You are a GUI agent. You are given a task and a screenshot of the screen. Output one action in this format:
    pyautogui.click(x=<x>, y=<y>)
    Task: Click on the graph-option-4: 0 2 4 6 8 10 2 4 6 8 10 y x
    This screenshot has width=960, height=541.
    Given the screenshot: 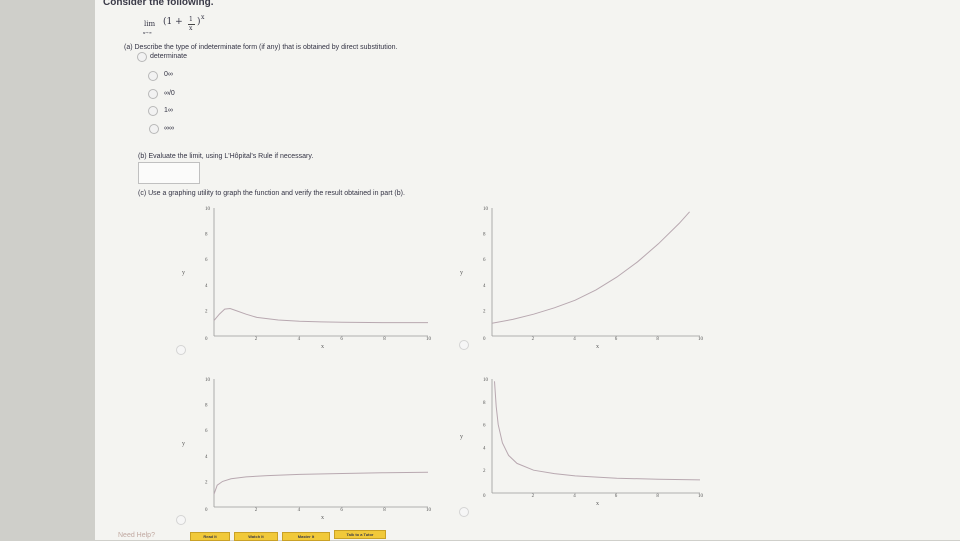 What is the action you would take?
    pyautogui.click(x=582, y=442)
    